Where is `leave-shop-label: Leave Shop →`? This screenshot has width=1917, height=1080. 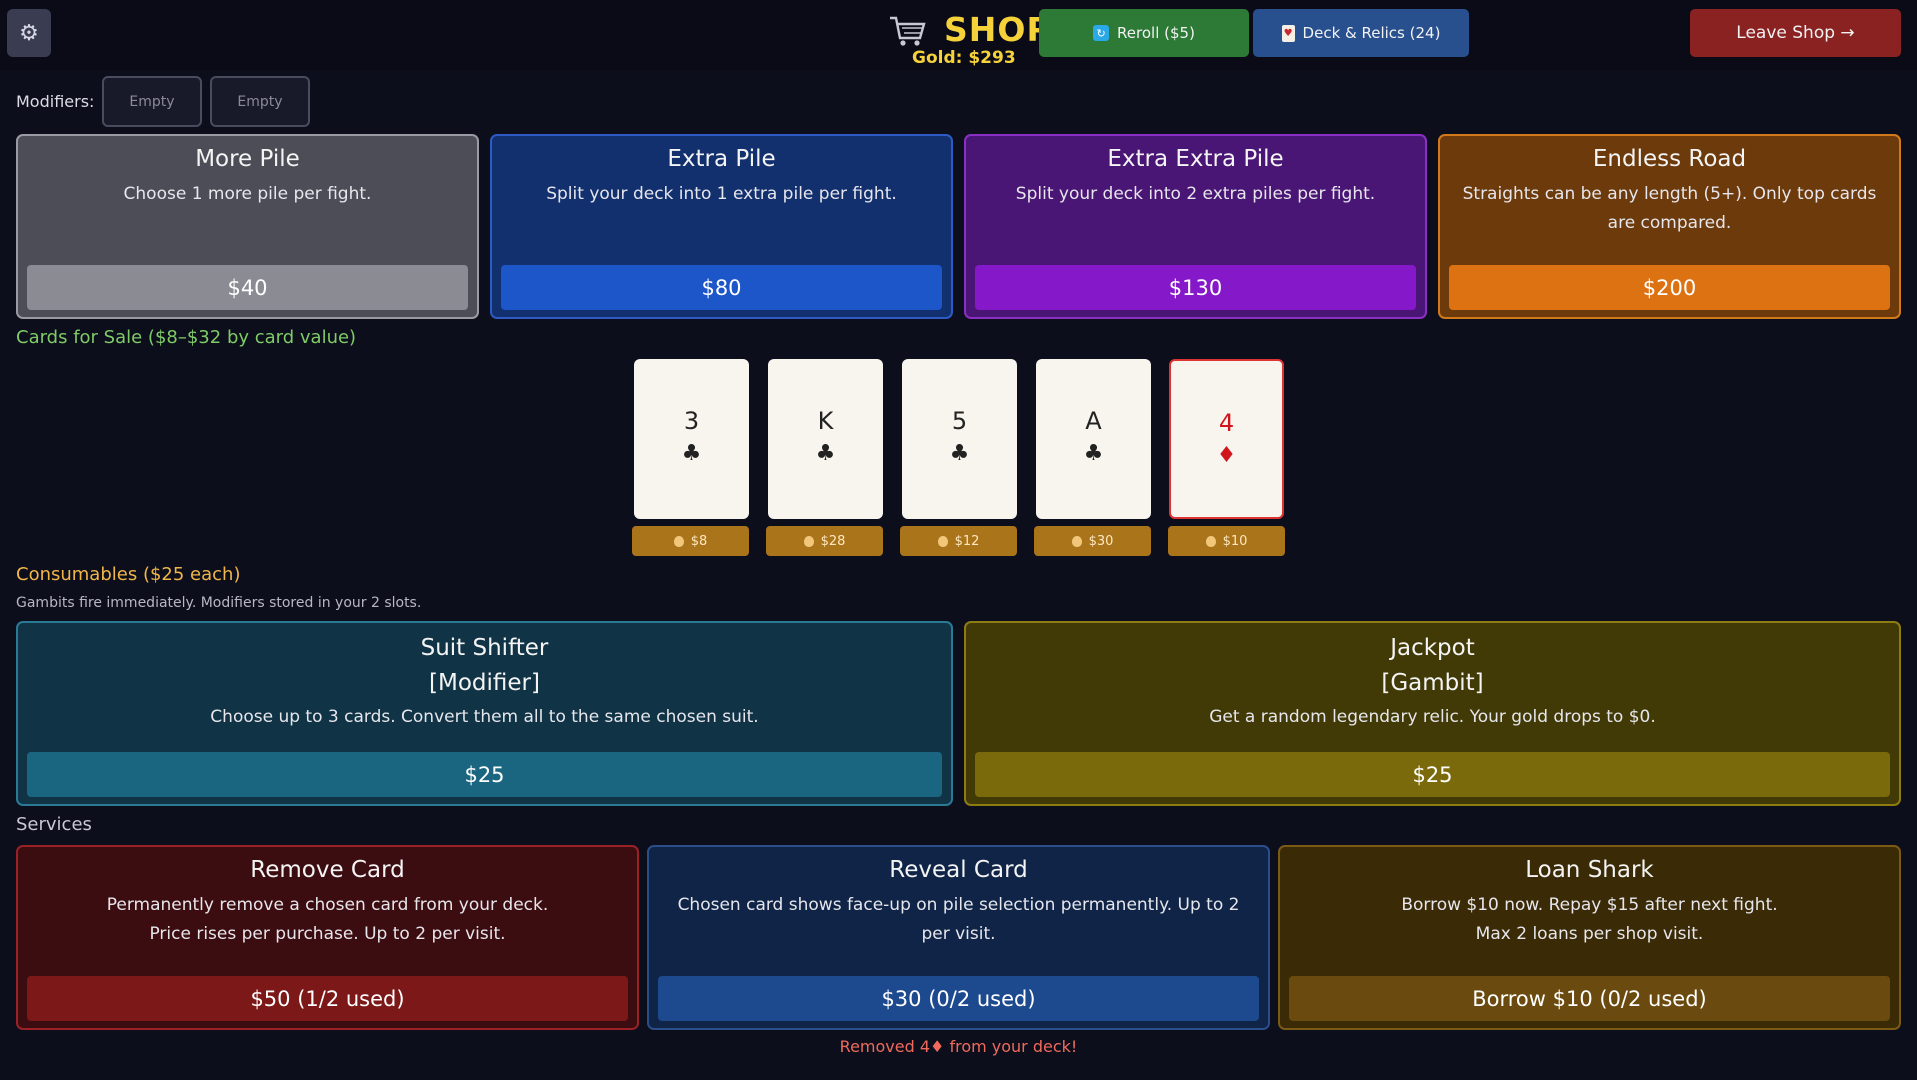
leave-shop-label: Leave Shop → is located at coordinates (1795, 33).